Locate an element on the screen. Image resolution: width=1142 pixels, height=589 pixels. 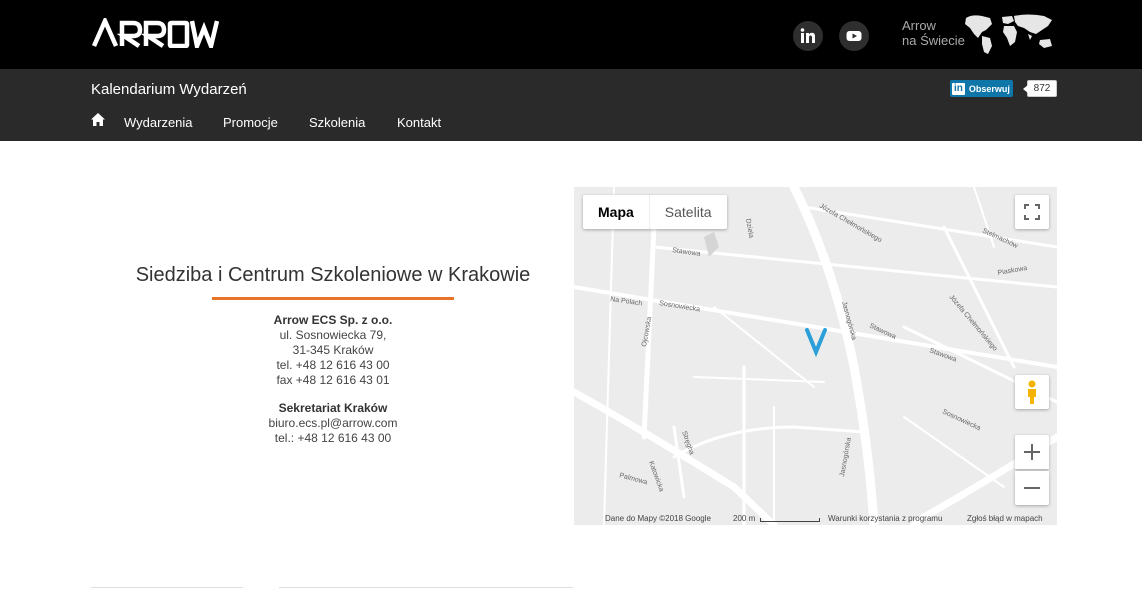
phone-number: tel. +48 12 616 43 00 is located at coordinates (333, 365).